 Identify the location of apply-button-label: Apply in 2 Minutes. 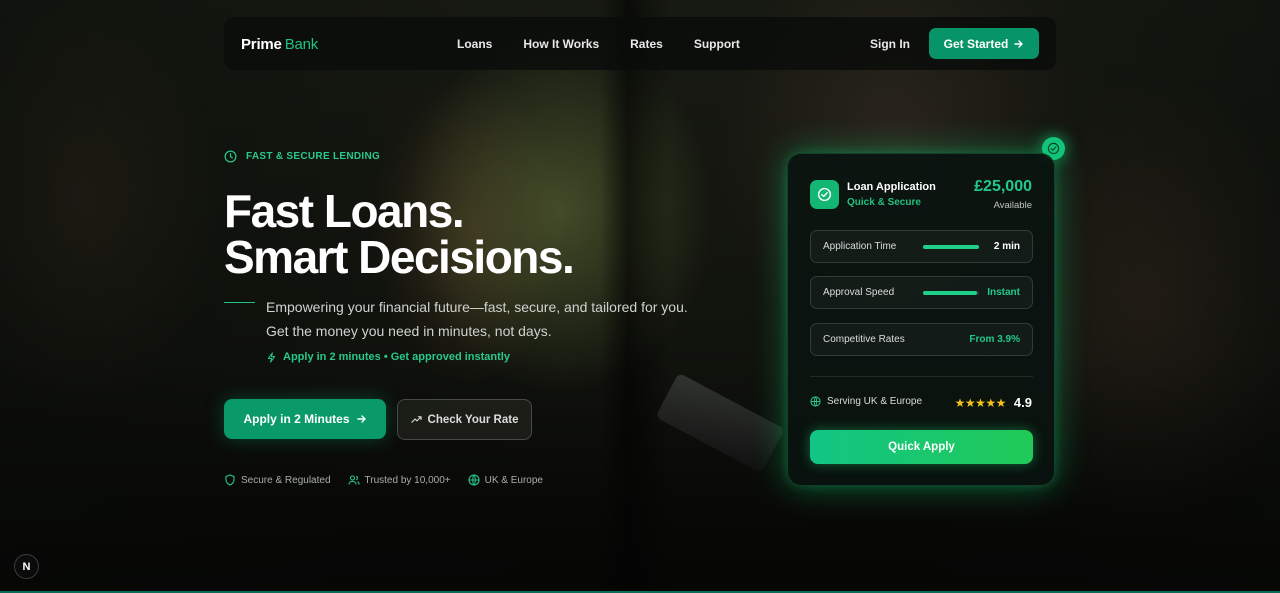
(296, 419).